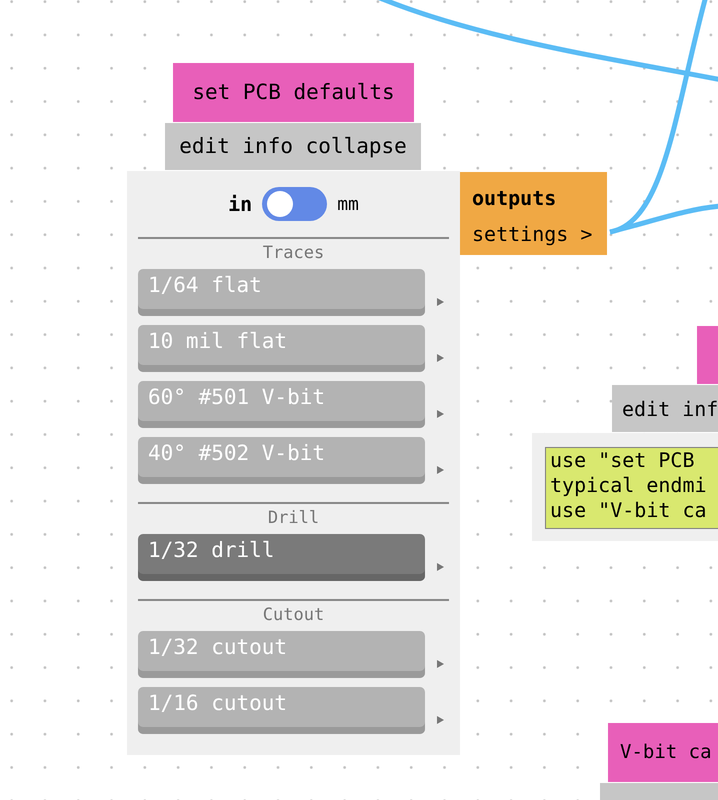 Image resolution: width=718 pixels, height=800 pixels. Describe the element at coordinates (659, 791) in the screenshot. I see `node-toolbar` at that location.